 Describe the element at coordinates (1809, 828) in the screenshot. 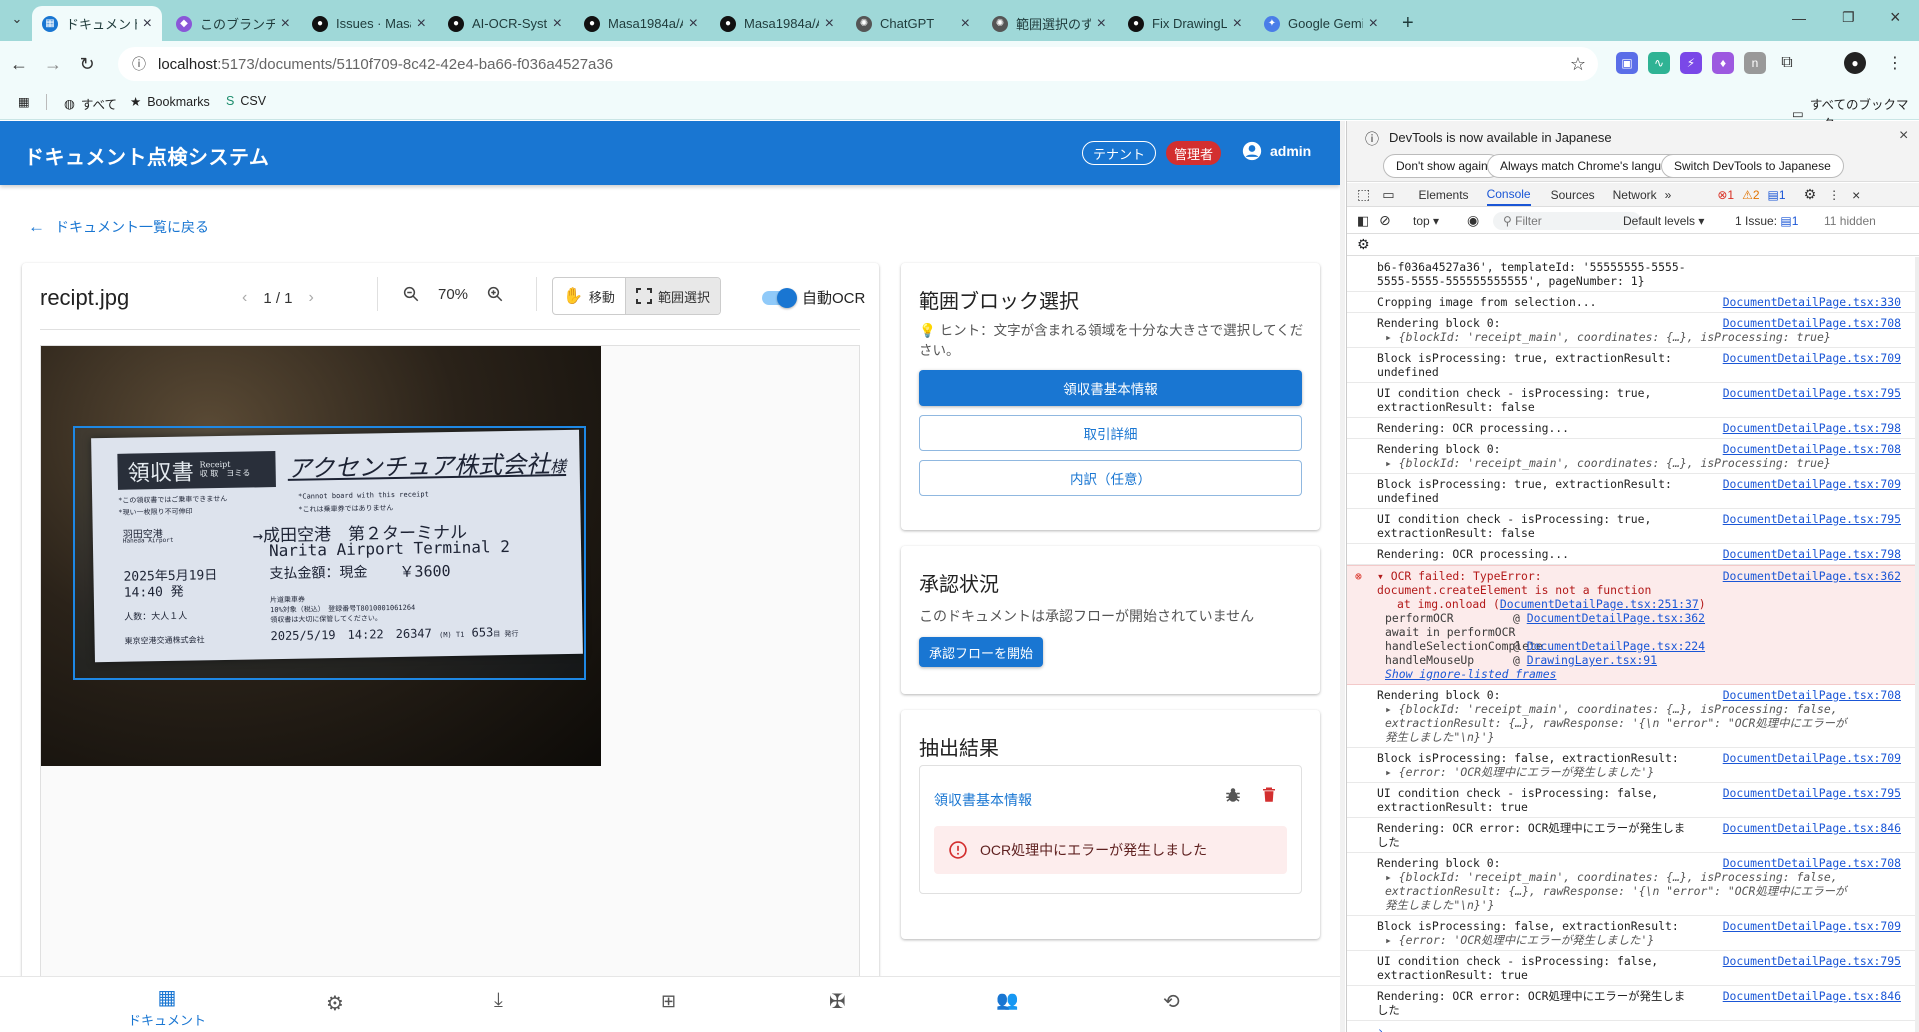

I see `log-source-link: DocumentDetailPage.tsx:846` at that location.